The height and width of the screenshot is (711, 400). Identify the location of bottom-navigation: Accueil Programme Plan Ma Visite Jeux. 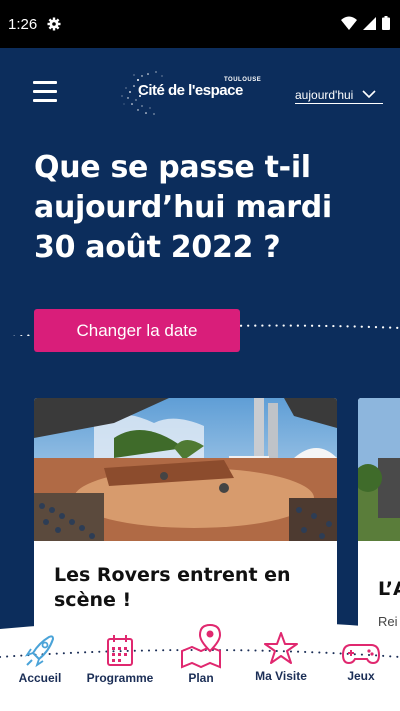
(200, 665).